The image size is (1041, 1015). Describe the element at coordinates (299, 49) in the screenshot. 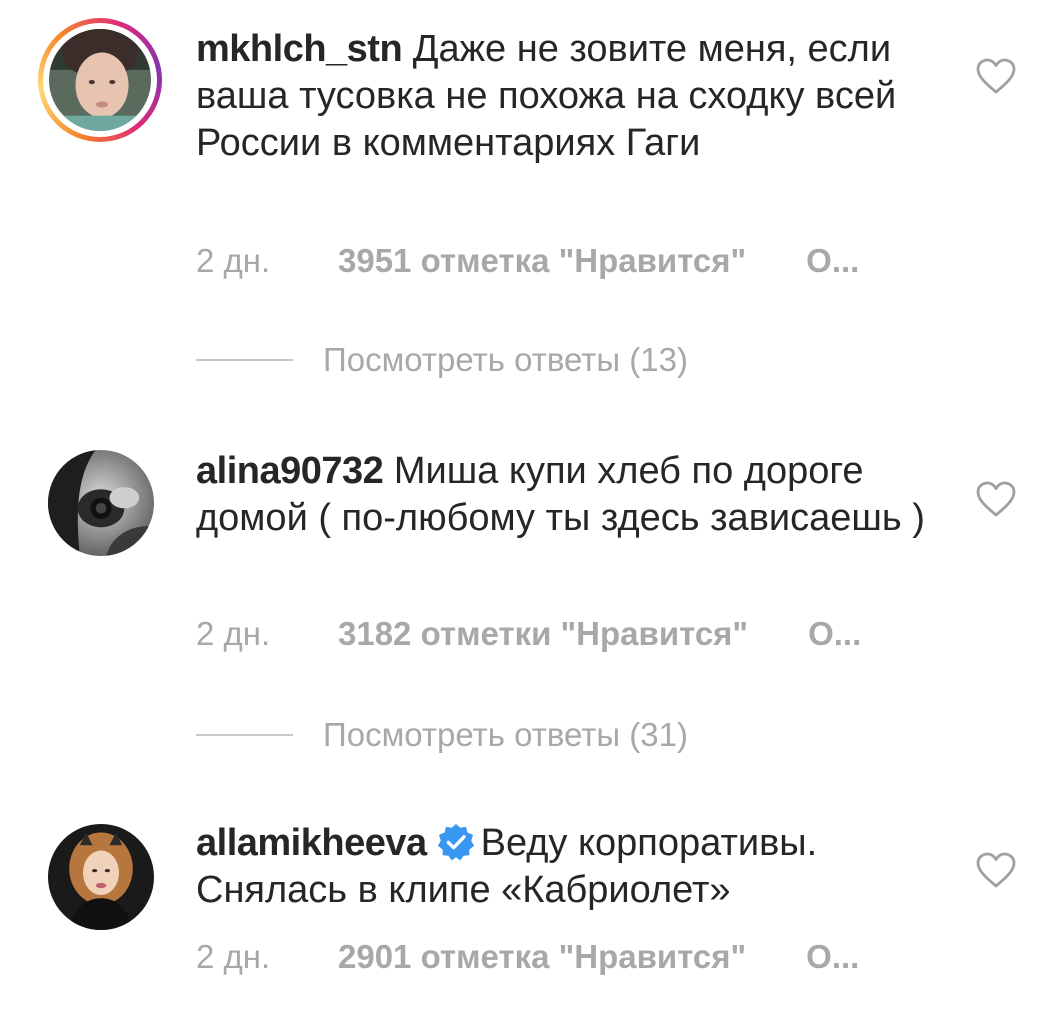

I see `comment-username: mkhlch_stn` at that location.